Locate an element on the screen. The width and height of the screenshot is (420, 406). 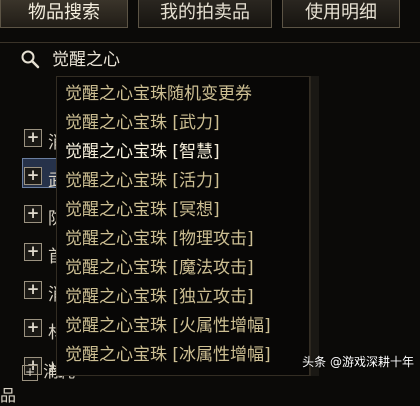
category-row: + 首 is located at coordinates (31, 253).